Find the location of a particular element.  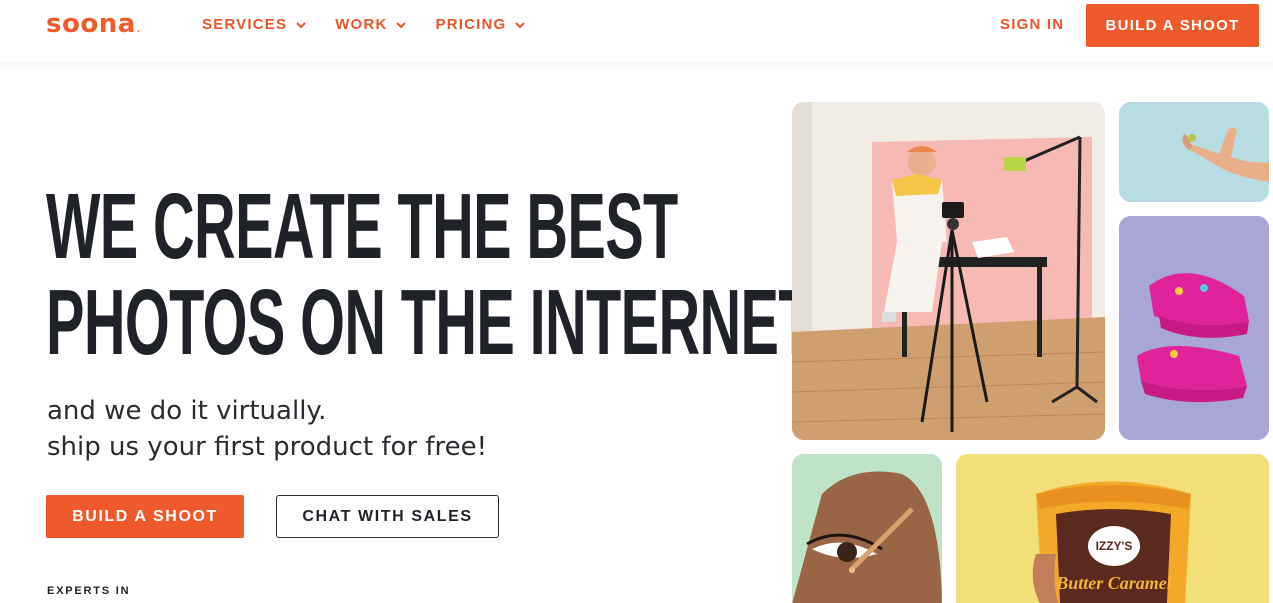

photographer-studio-photo is located at coordinates (948, 271).